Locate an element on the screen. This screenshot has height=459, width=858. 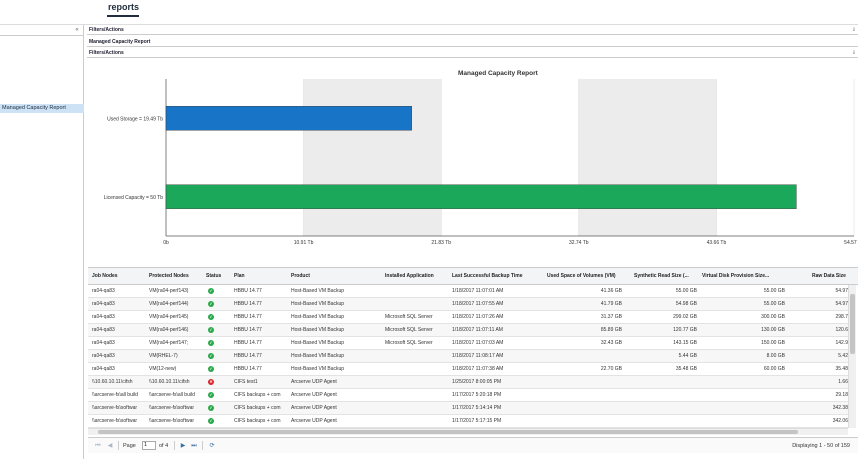
table-cell: 8.00 GB is located at coordinates (775, 356).